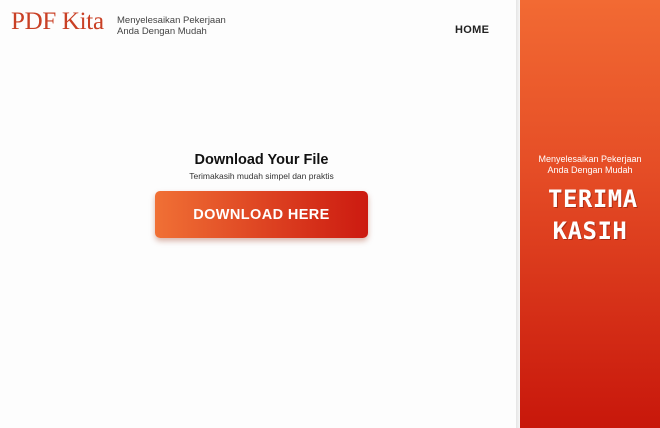 This screenshot has width=660, height=428. What do you see at coordinates (261, 214) in the screenshot?
I see `download-button: DOWNLOAD HERE` at bounding box center [261, 214].